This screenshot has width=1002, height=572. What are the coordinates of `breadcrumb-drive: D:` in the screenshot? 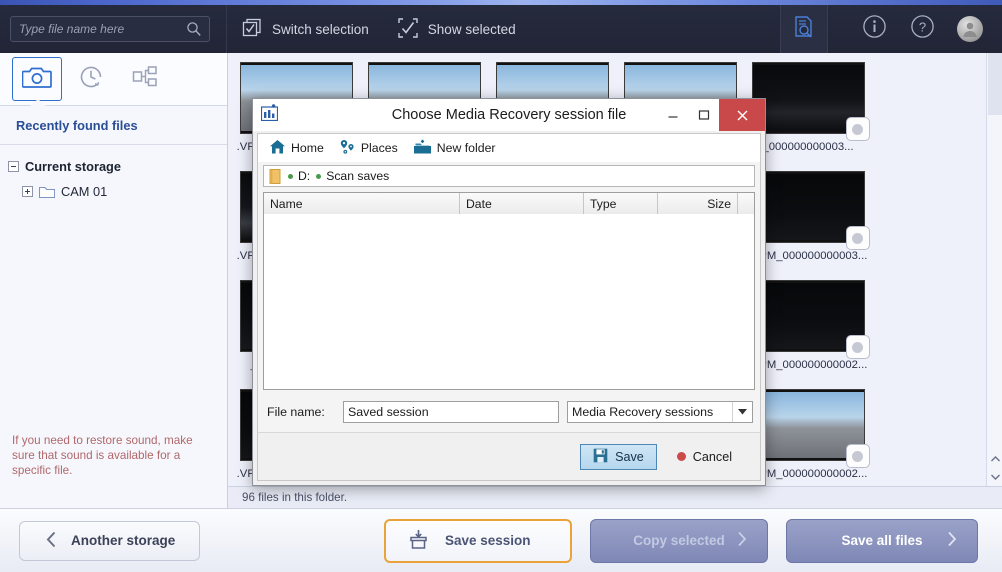 It's located at (299, 176).